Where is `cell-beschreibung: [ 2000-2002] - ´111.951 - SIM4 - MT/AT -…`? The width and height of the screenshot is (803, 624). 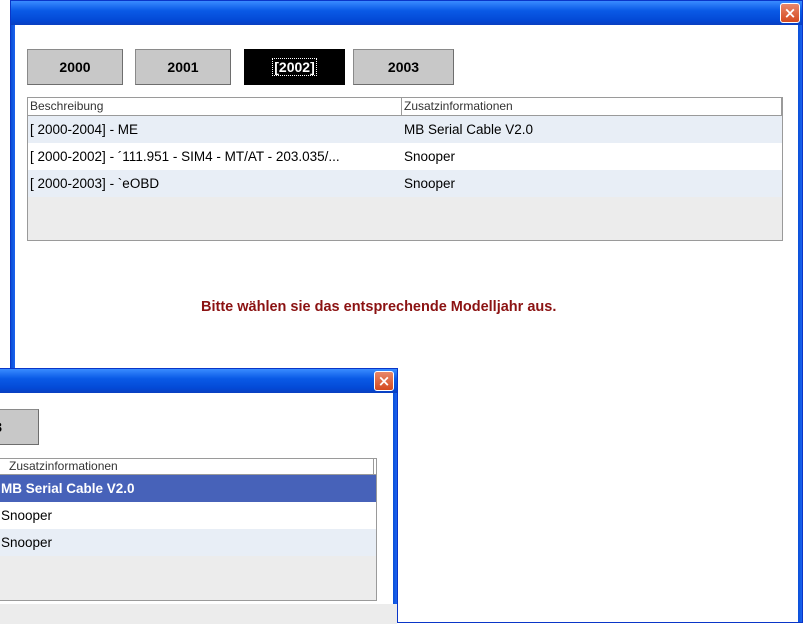 cell-beschreibung: [ 2000-2002] - ´111.951 - SIM4 - MT/AT -… is located at coordinates (185, 156).